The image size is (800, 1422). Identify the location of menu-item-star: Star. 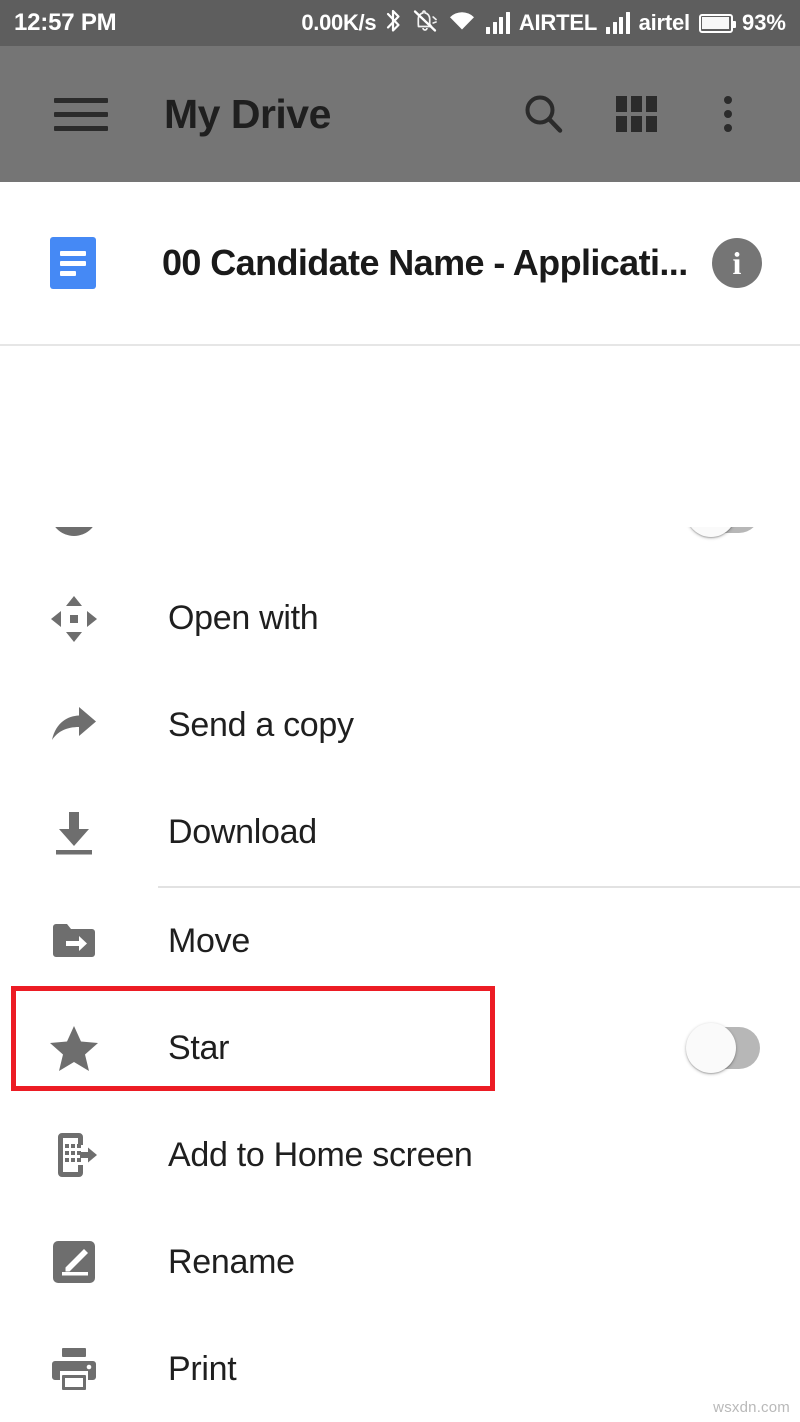
(400, 1048).